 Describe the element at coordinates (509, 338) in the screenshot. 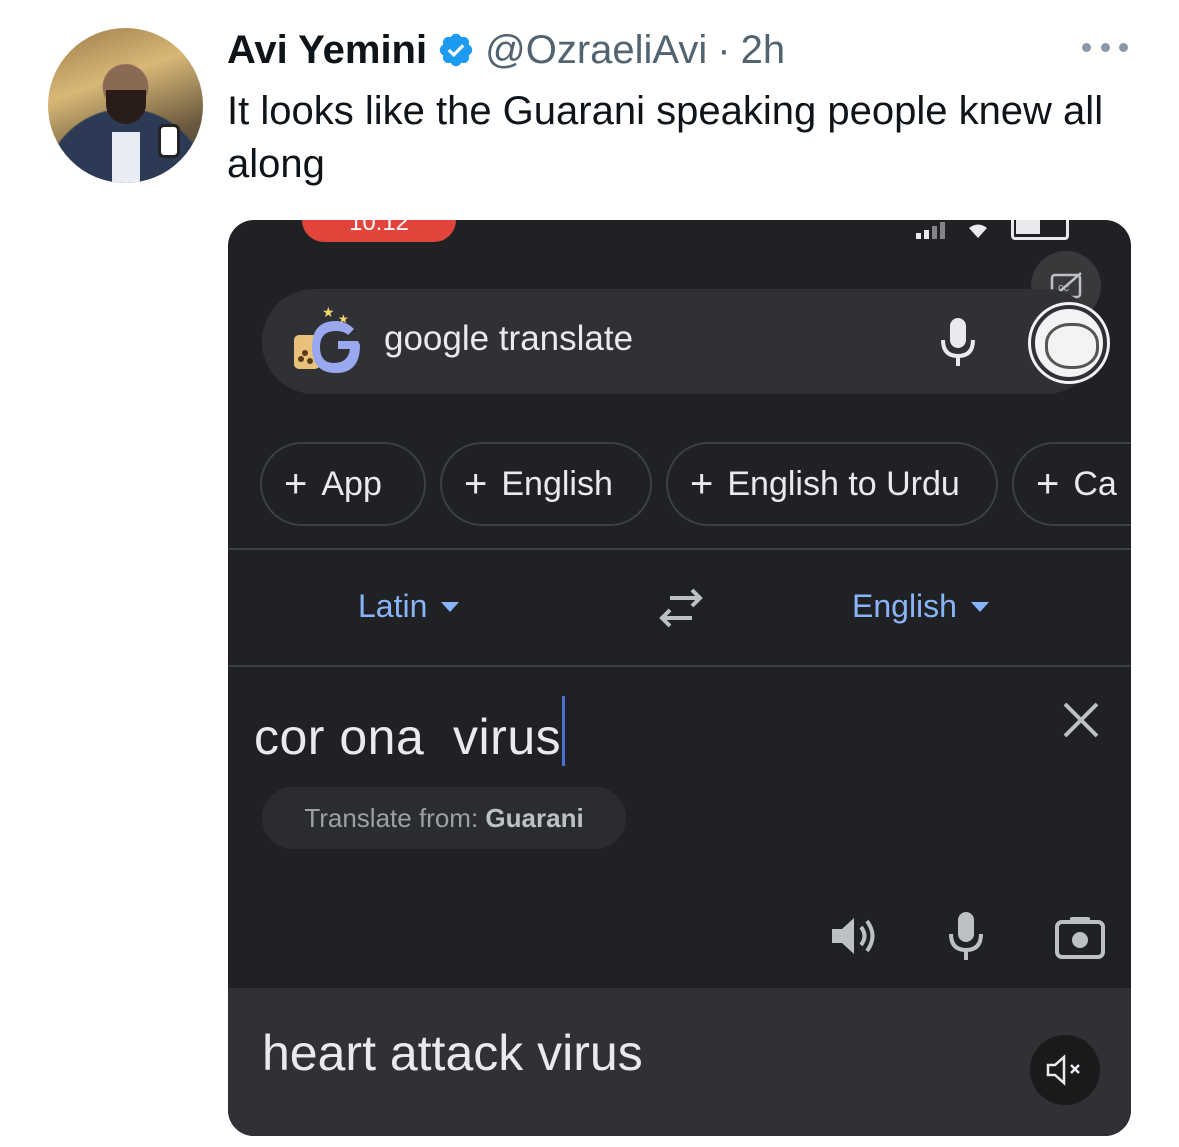

I see `search-query: google translate` at that location.